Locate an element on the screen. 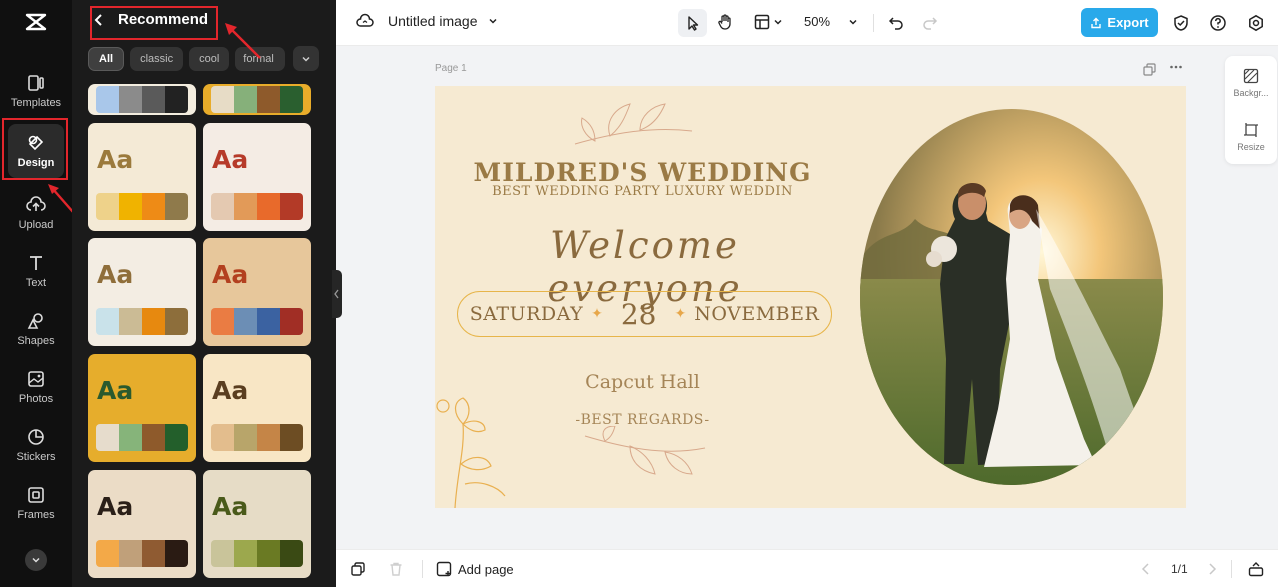 The image size is (1278, 587). panel-collapse-handle is located at coordinates (337, 294).